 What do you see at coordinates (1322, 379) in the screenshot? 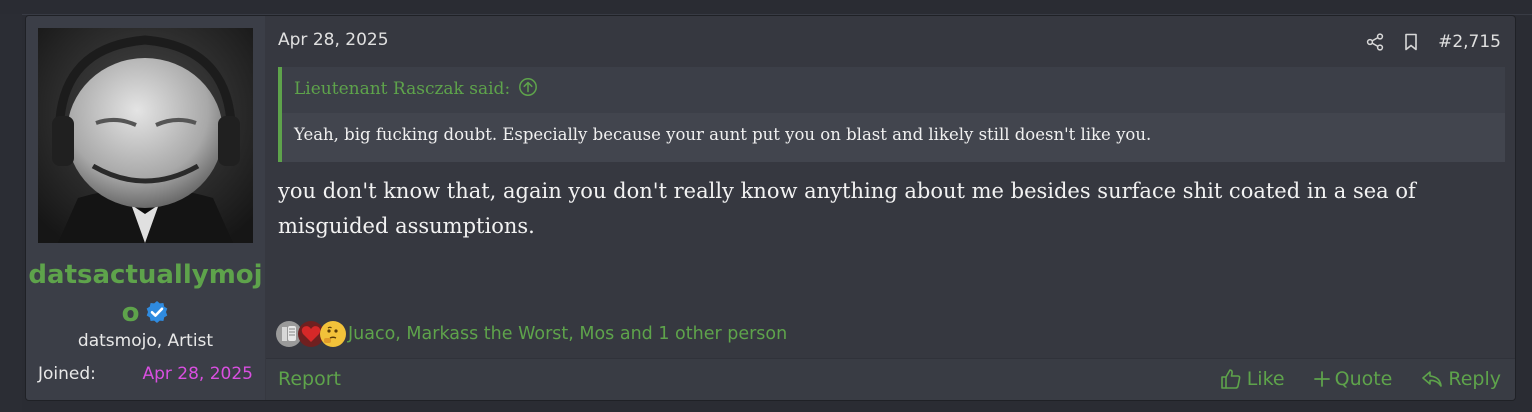
I see `plus-icon` at bounding box center [1322, 379].